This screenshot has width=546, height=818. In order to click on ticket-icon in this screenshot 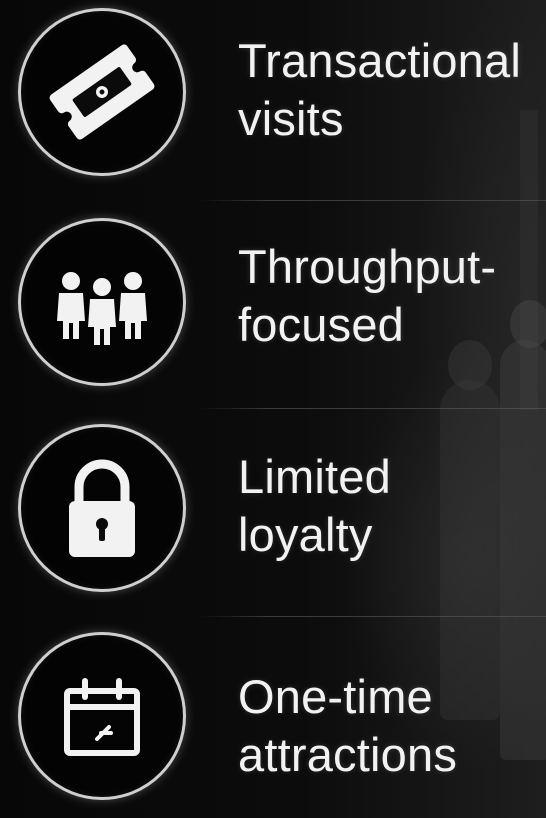, I will do `click(102, 92)`.